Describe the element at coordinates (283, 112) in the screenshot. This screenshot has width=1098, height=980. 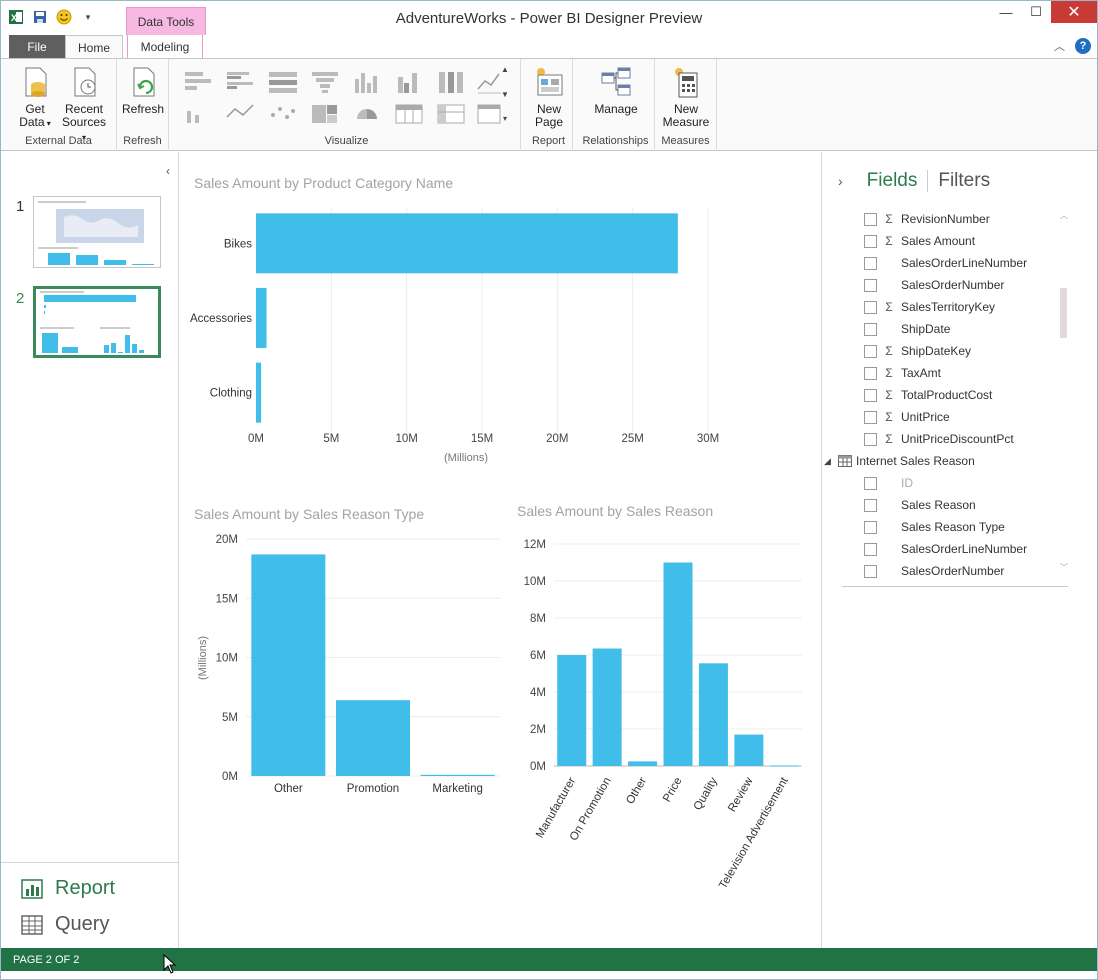
I see `scatter-chart-icon` at that location.